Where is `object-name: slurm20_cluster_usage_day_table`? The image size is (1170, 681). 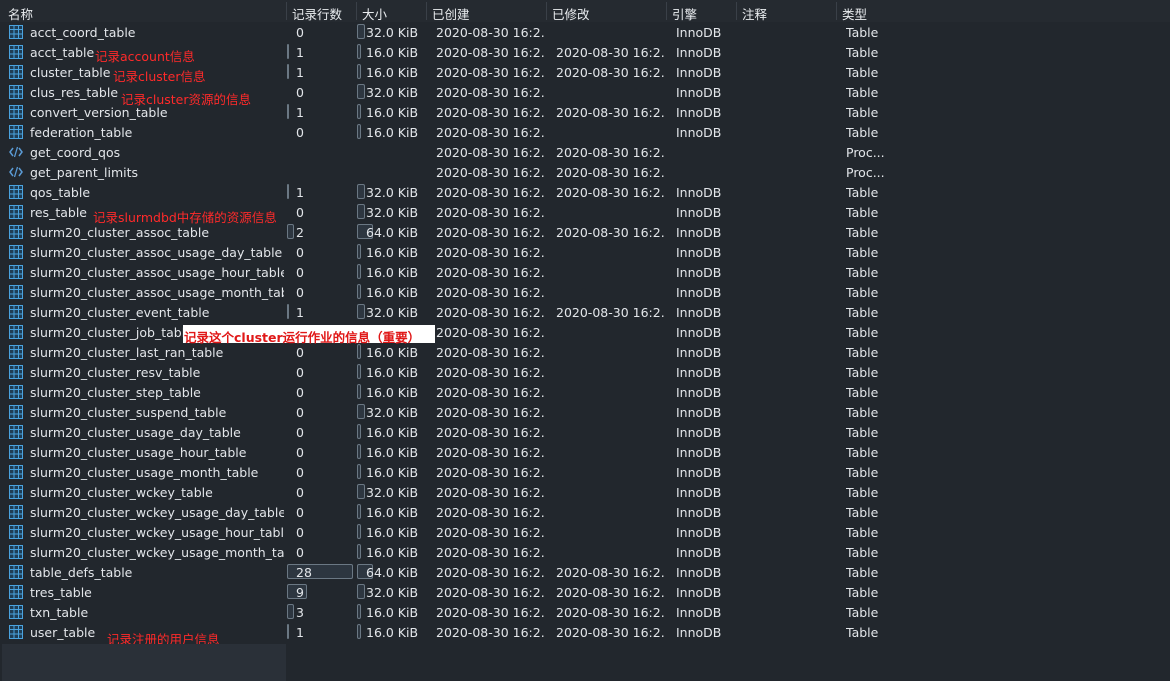
object-name: slurm20_cluster_usage_day_table is located at coordinates (135, 432).